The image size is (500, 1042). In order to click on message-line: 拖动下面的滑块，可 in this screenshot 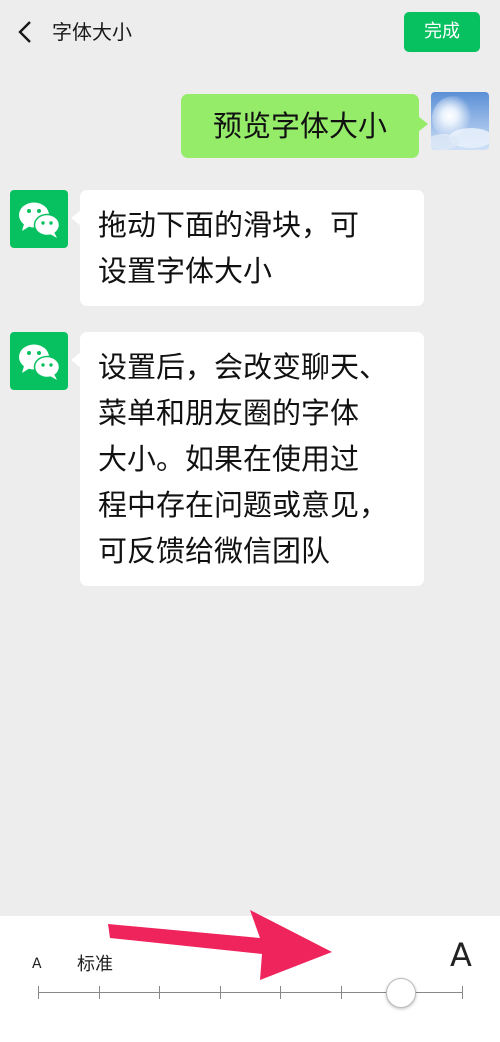, I will do `click(229, 225)`.